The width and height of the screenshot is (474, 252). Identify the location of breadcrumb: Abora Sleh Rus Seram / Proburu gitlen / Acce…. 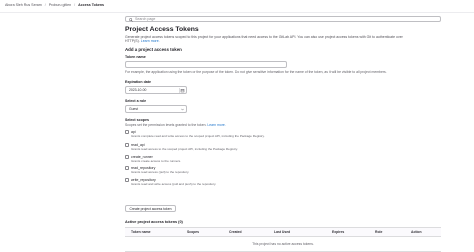
(54, 5).